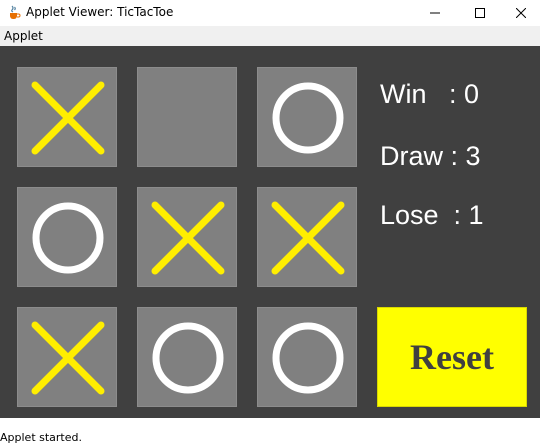 This screenshot has height=445, width=540. What do you see at coordinates (270, 13) in the screenshot?
I see `title-bar: Applet Viewer: TicTacToe` at bounding box center [270, 13].